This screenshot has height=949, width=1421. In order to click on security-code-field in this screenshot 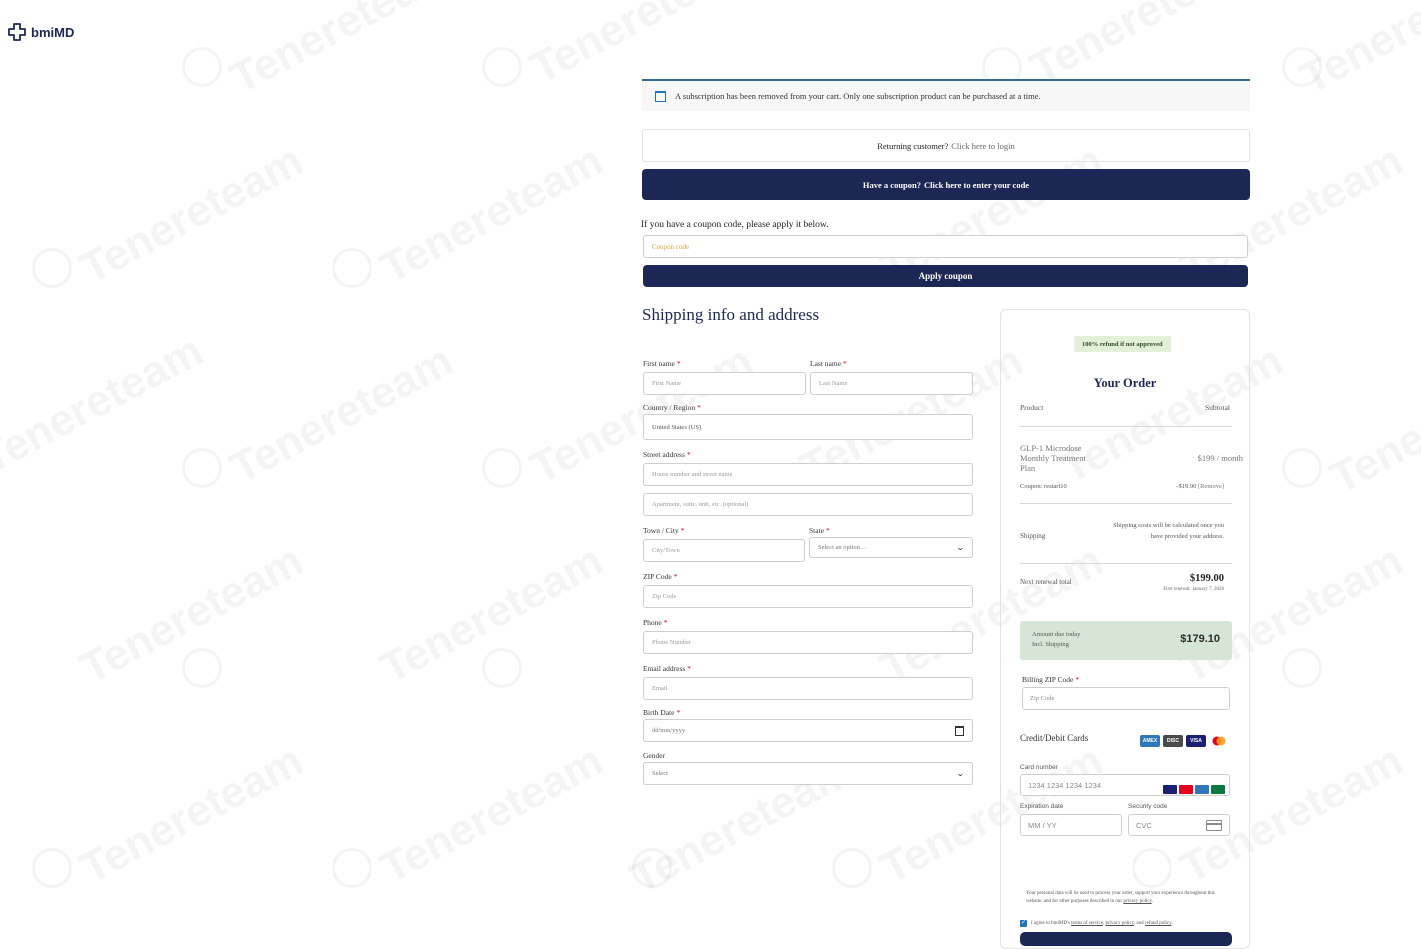, I will do `click(1179, 825)`.